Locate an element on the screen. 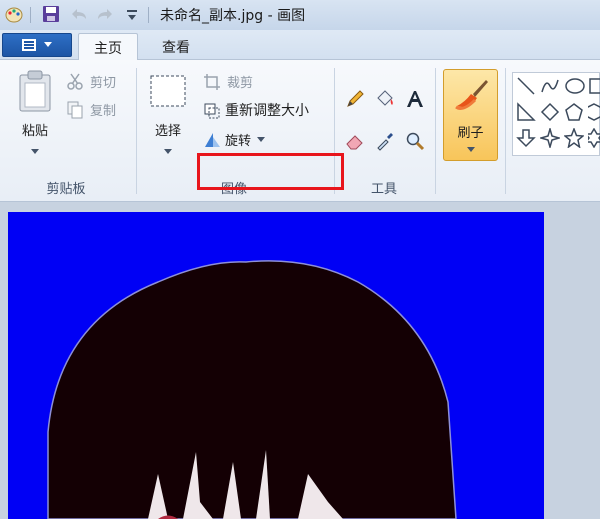 The width and height of the screenshot is (600, 519). select-button: 选择 is located at coordinates (168, 122).